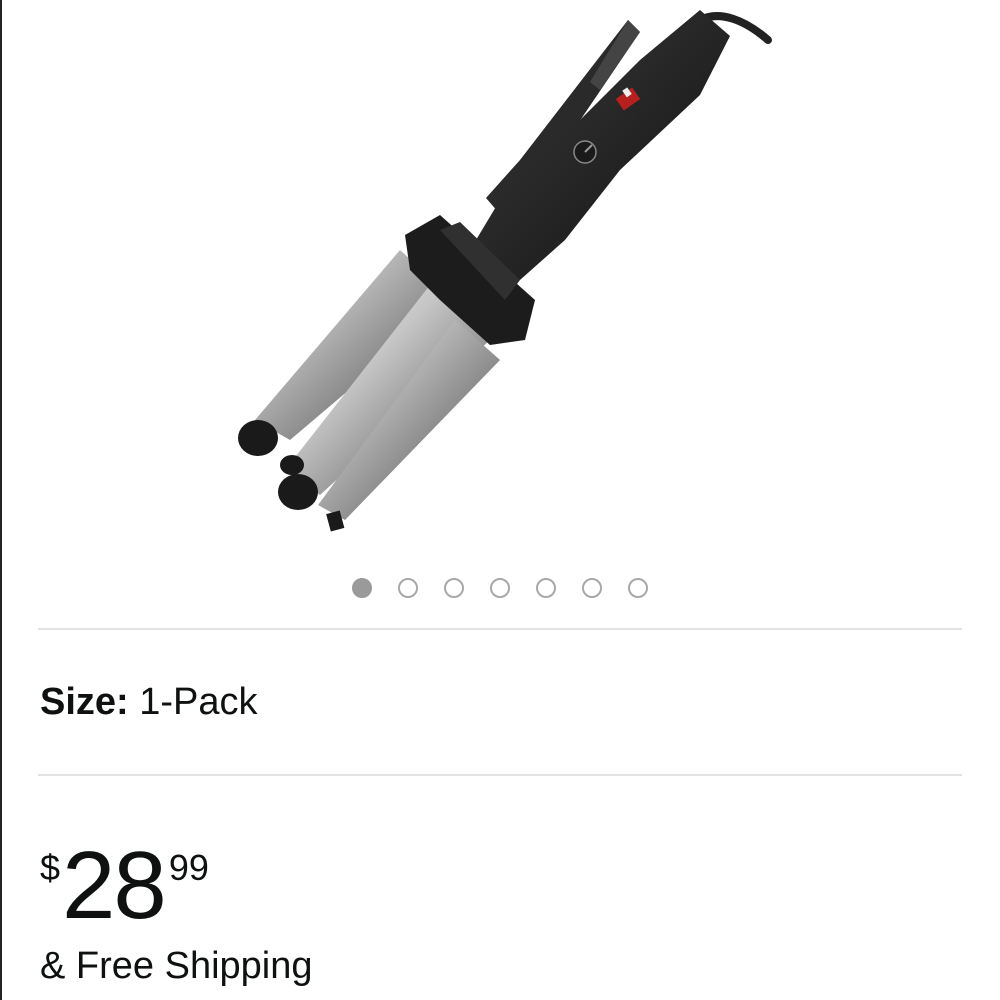 This screenshot has width=1000, height=1000. Describe the element at coordinates (114, 885) in the screenshot. I see `price-whole: 28` at that location.